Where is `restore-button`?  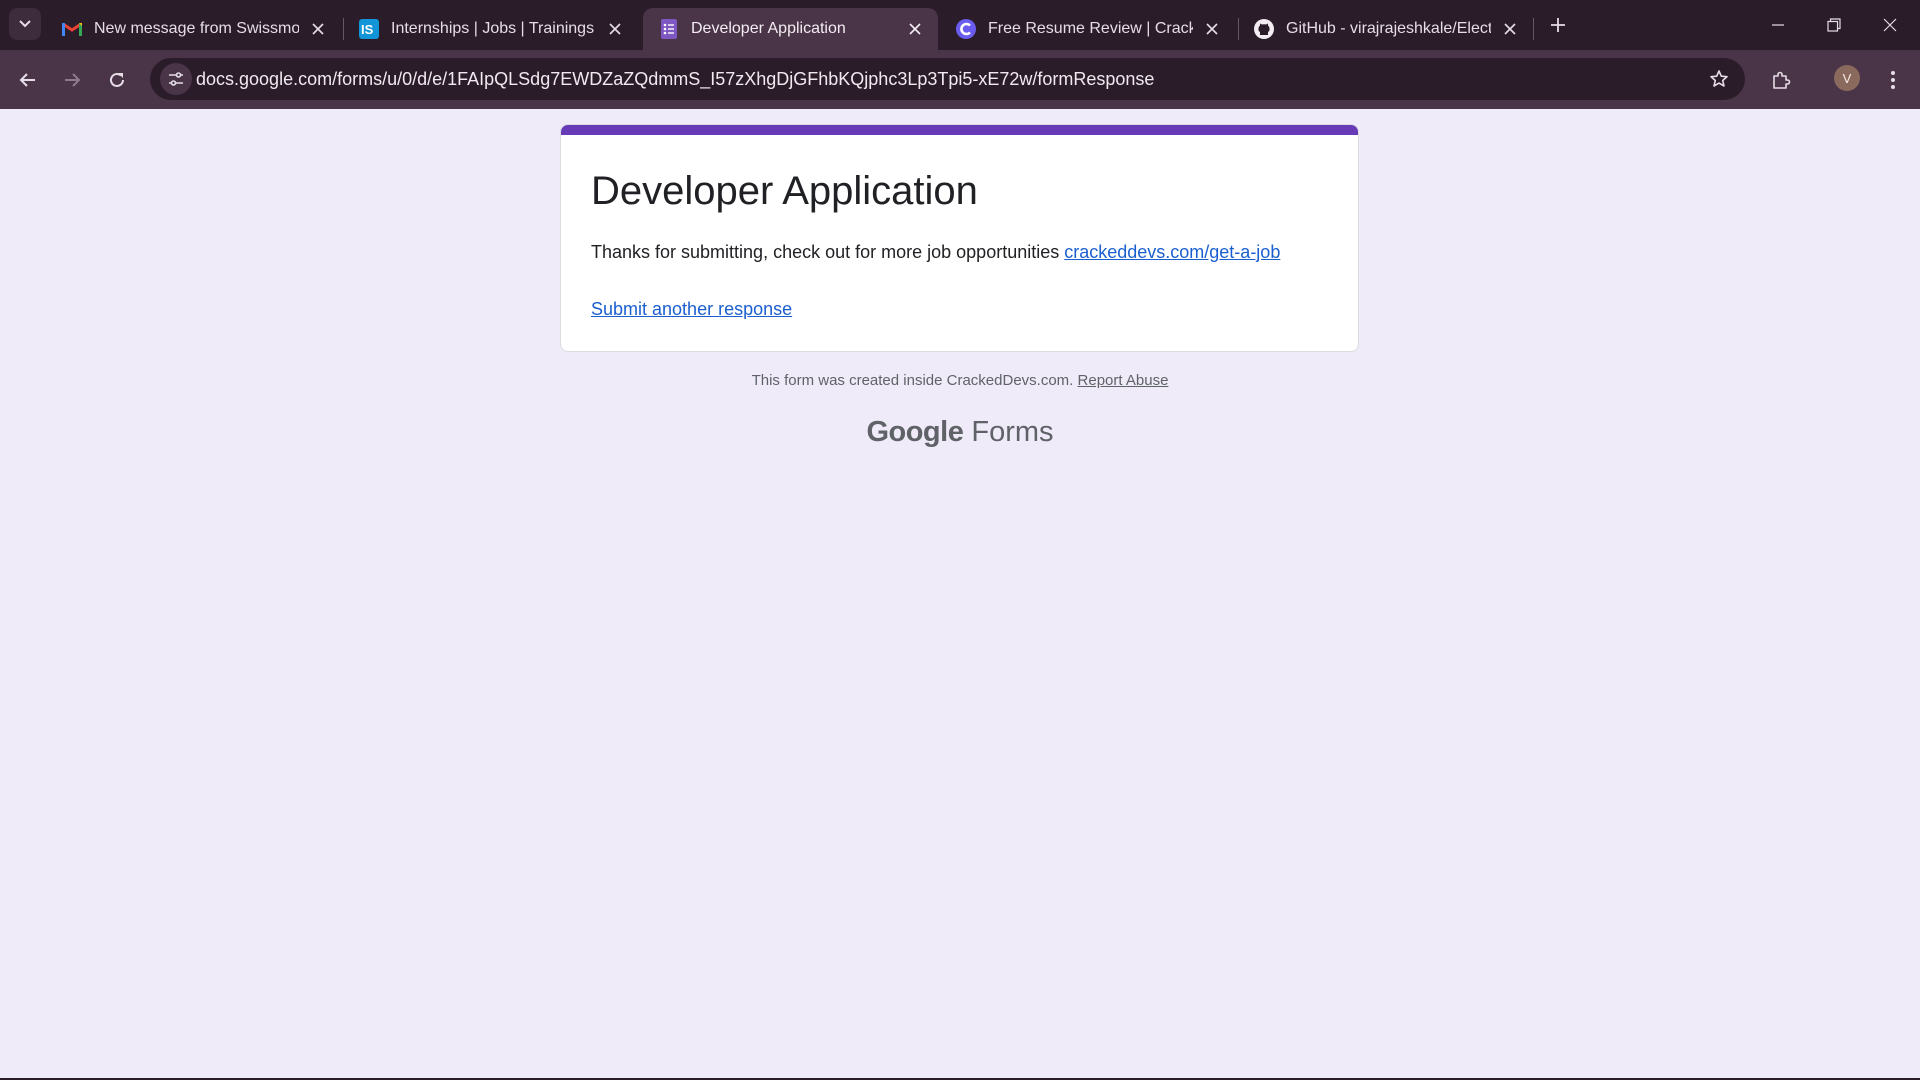 restore-button is located at coordinates (1834, 25).